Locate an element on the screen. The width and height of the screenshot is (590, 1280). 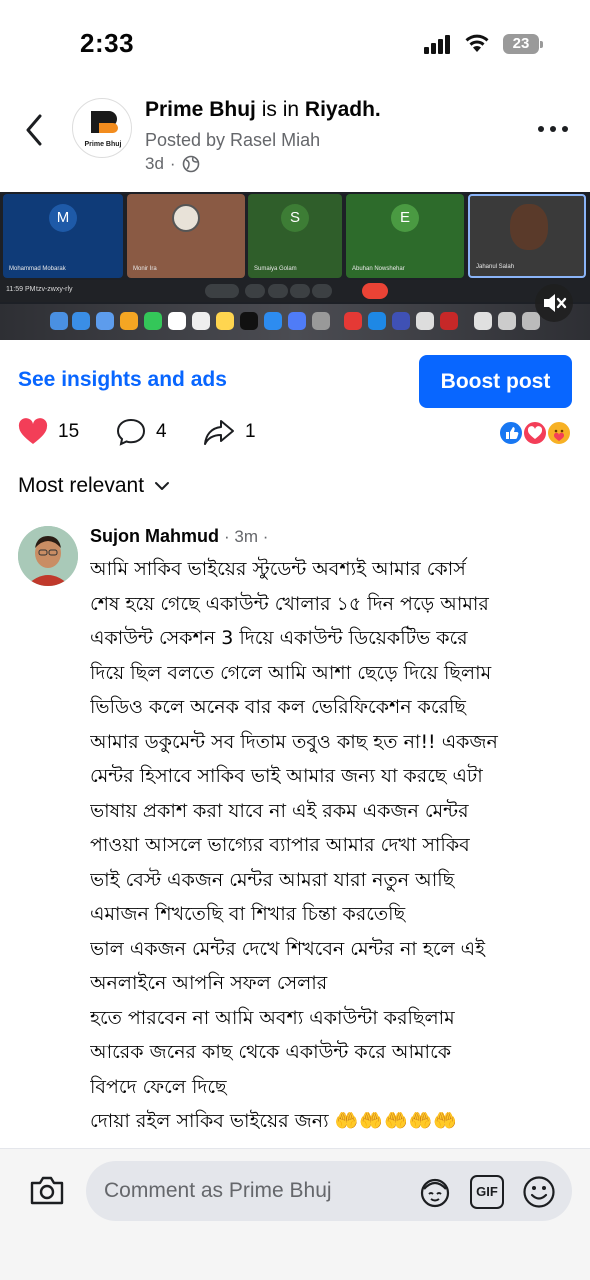
cellular-signal-icon is located at coordinates (438, 44).